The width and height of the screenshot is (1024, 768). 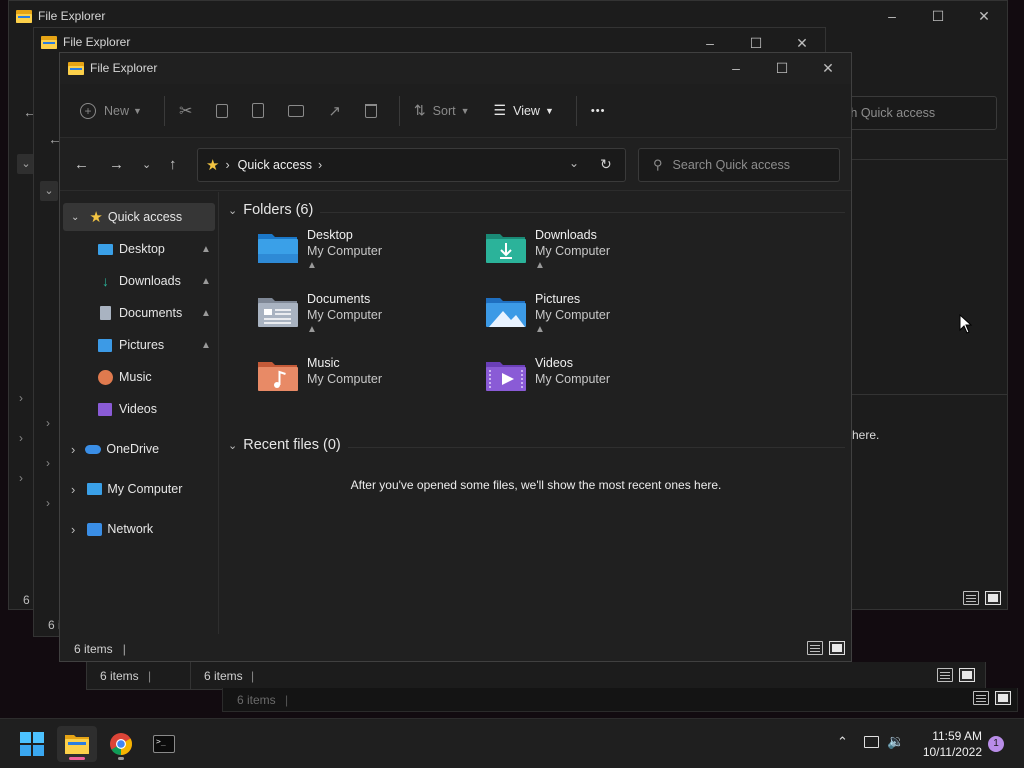 I want to click on recent-locations-chevron-icon: ⌄, so click(x=146, y=164).